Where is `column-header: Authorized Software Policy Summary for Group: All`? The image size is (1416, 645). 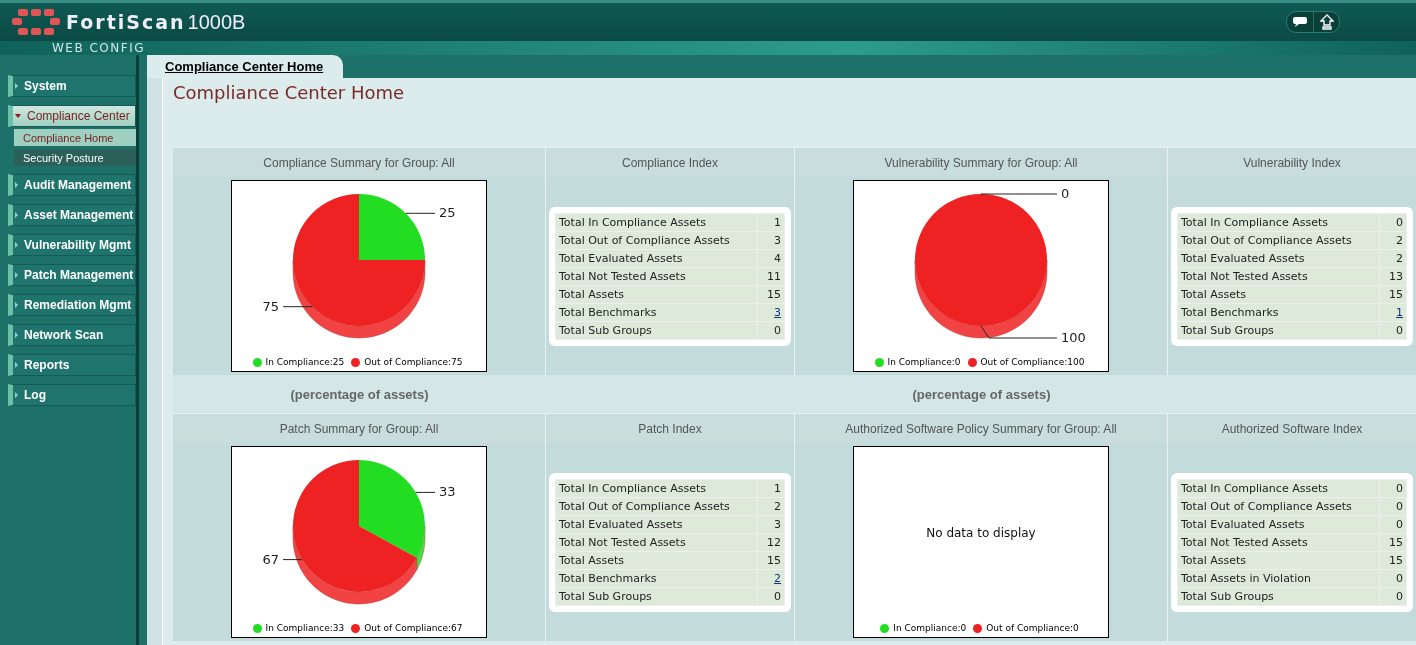 column-header: Authorized Software Policy Summary for Group: All is located at coordinates (981, 428).